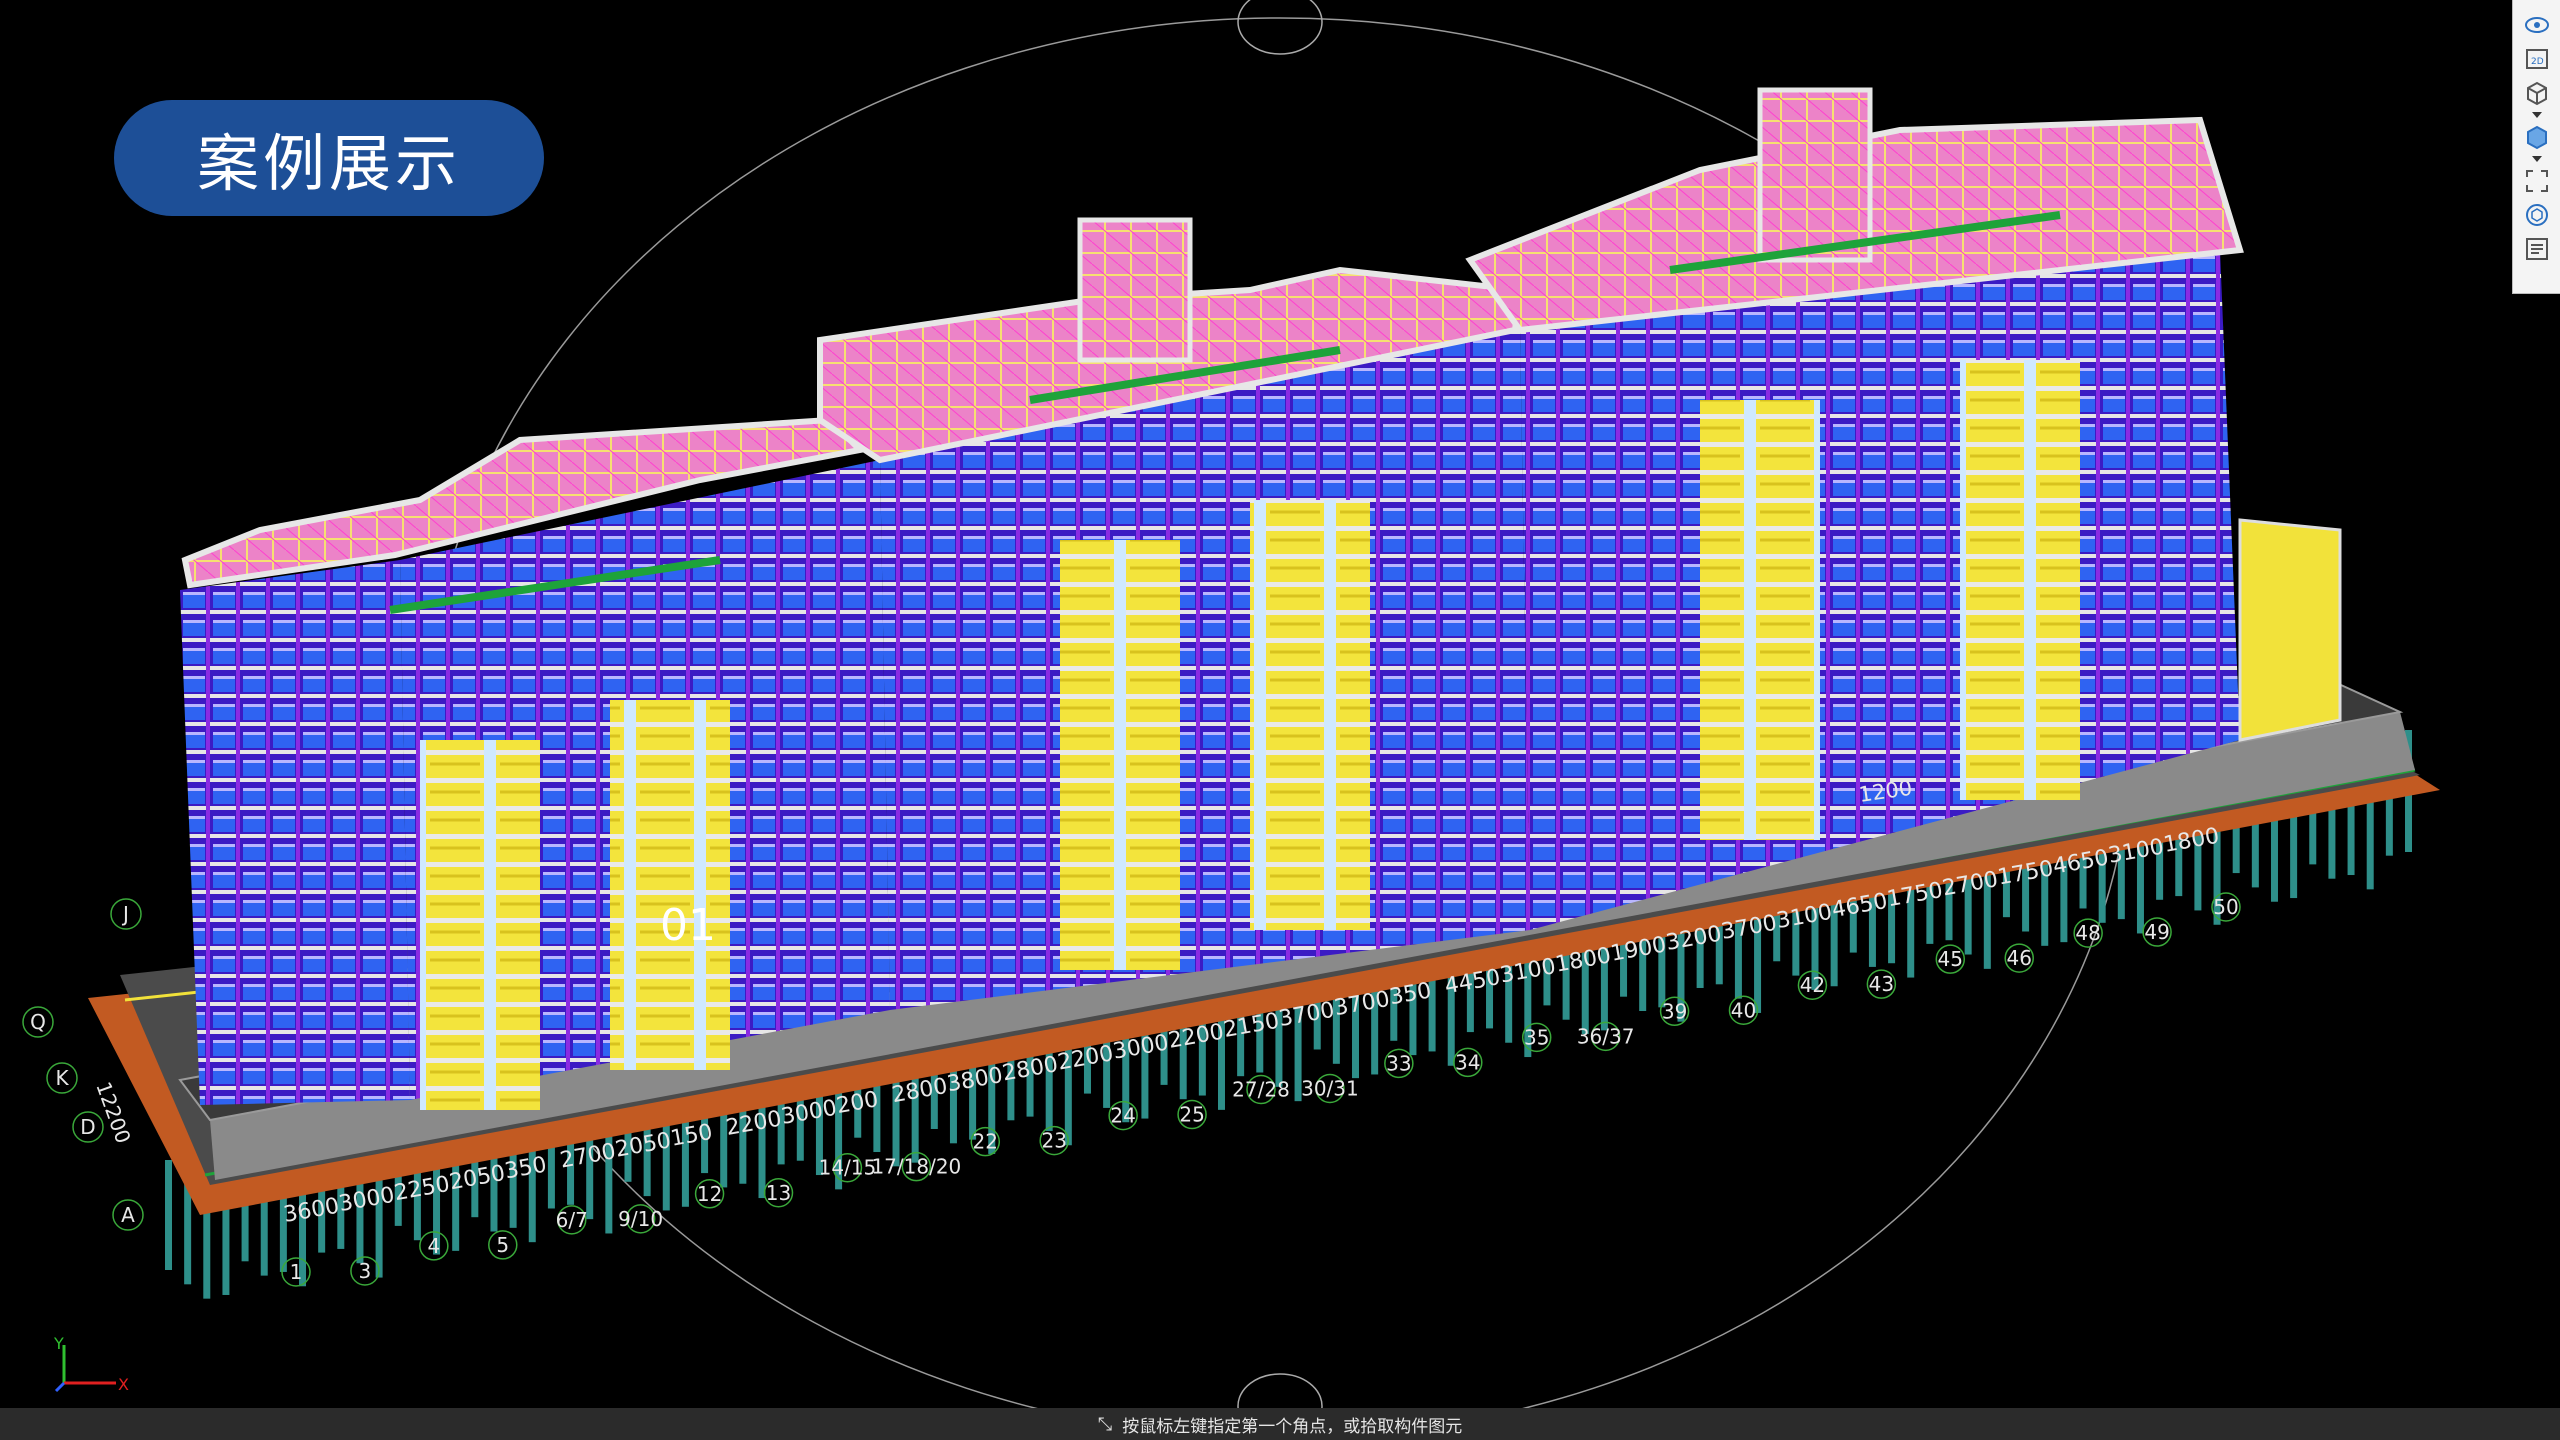 The height and width of the screenshot is (1440, 2560). Describe the element at coordinates (985, 1142) in the screenshot. I see `grid-bubble-label: 22` at that location.